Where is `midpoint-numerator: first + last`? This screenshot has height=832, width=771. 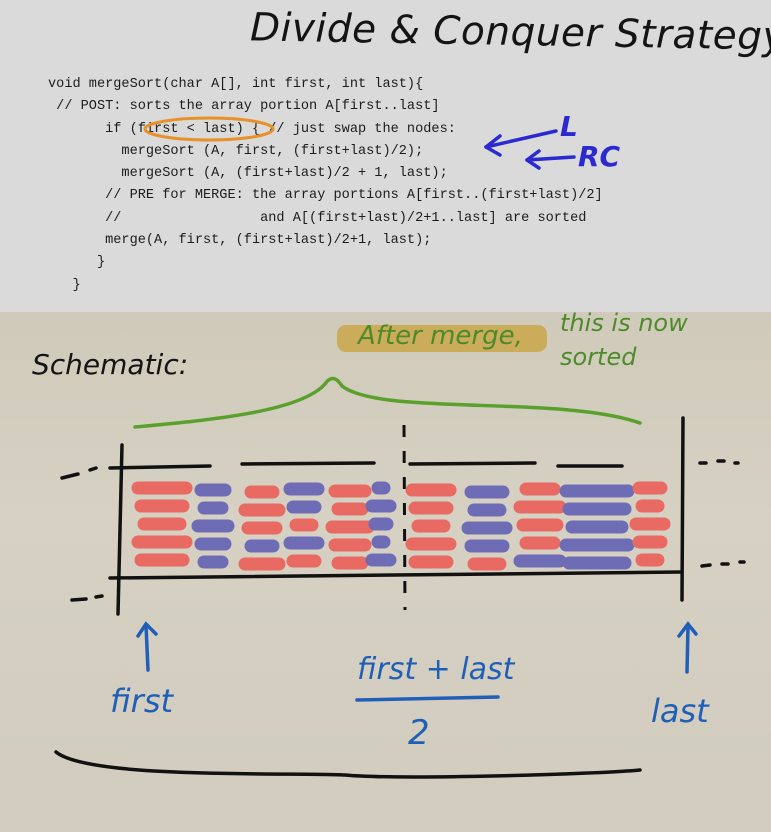
midpoint-numerator: first + last is located at coordinates (436, 669).